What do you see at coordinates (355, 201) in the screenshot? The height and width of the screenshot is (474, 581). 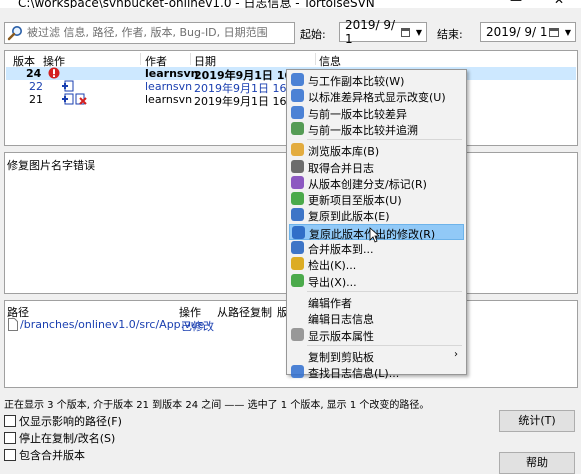 I see `menu-item-label: 更新项目至版本(U)` at bounding box center [355, 201].